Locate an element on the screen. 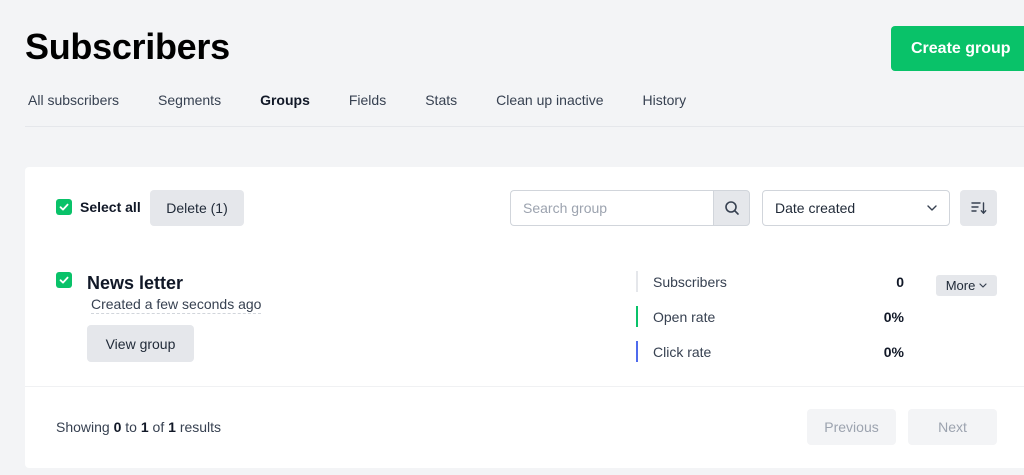 This screenshot has width=1024, height=475. group-created-date: Created a few seconds ago is located at coordinates (176, 305).